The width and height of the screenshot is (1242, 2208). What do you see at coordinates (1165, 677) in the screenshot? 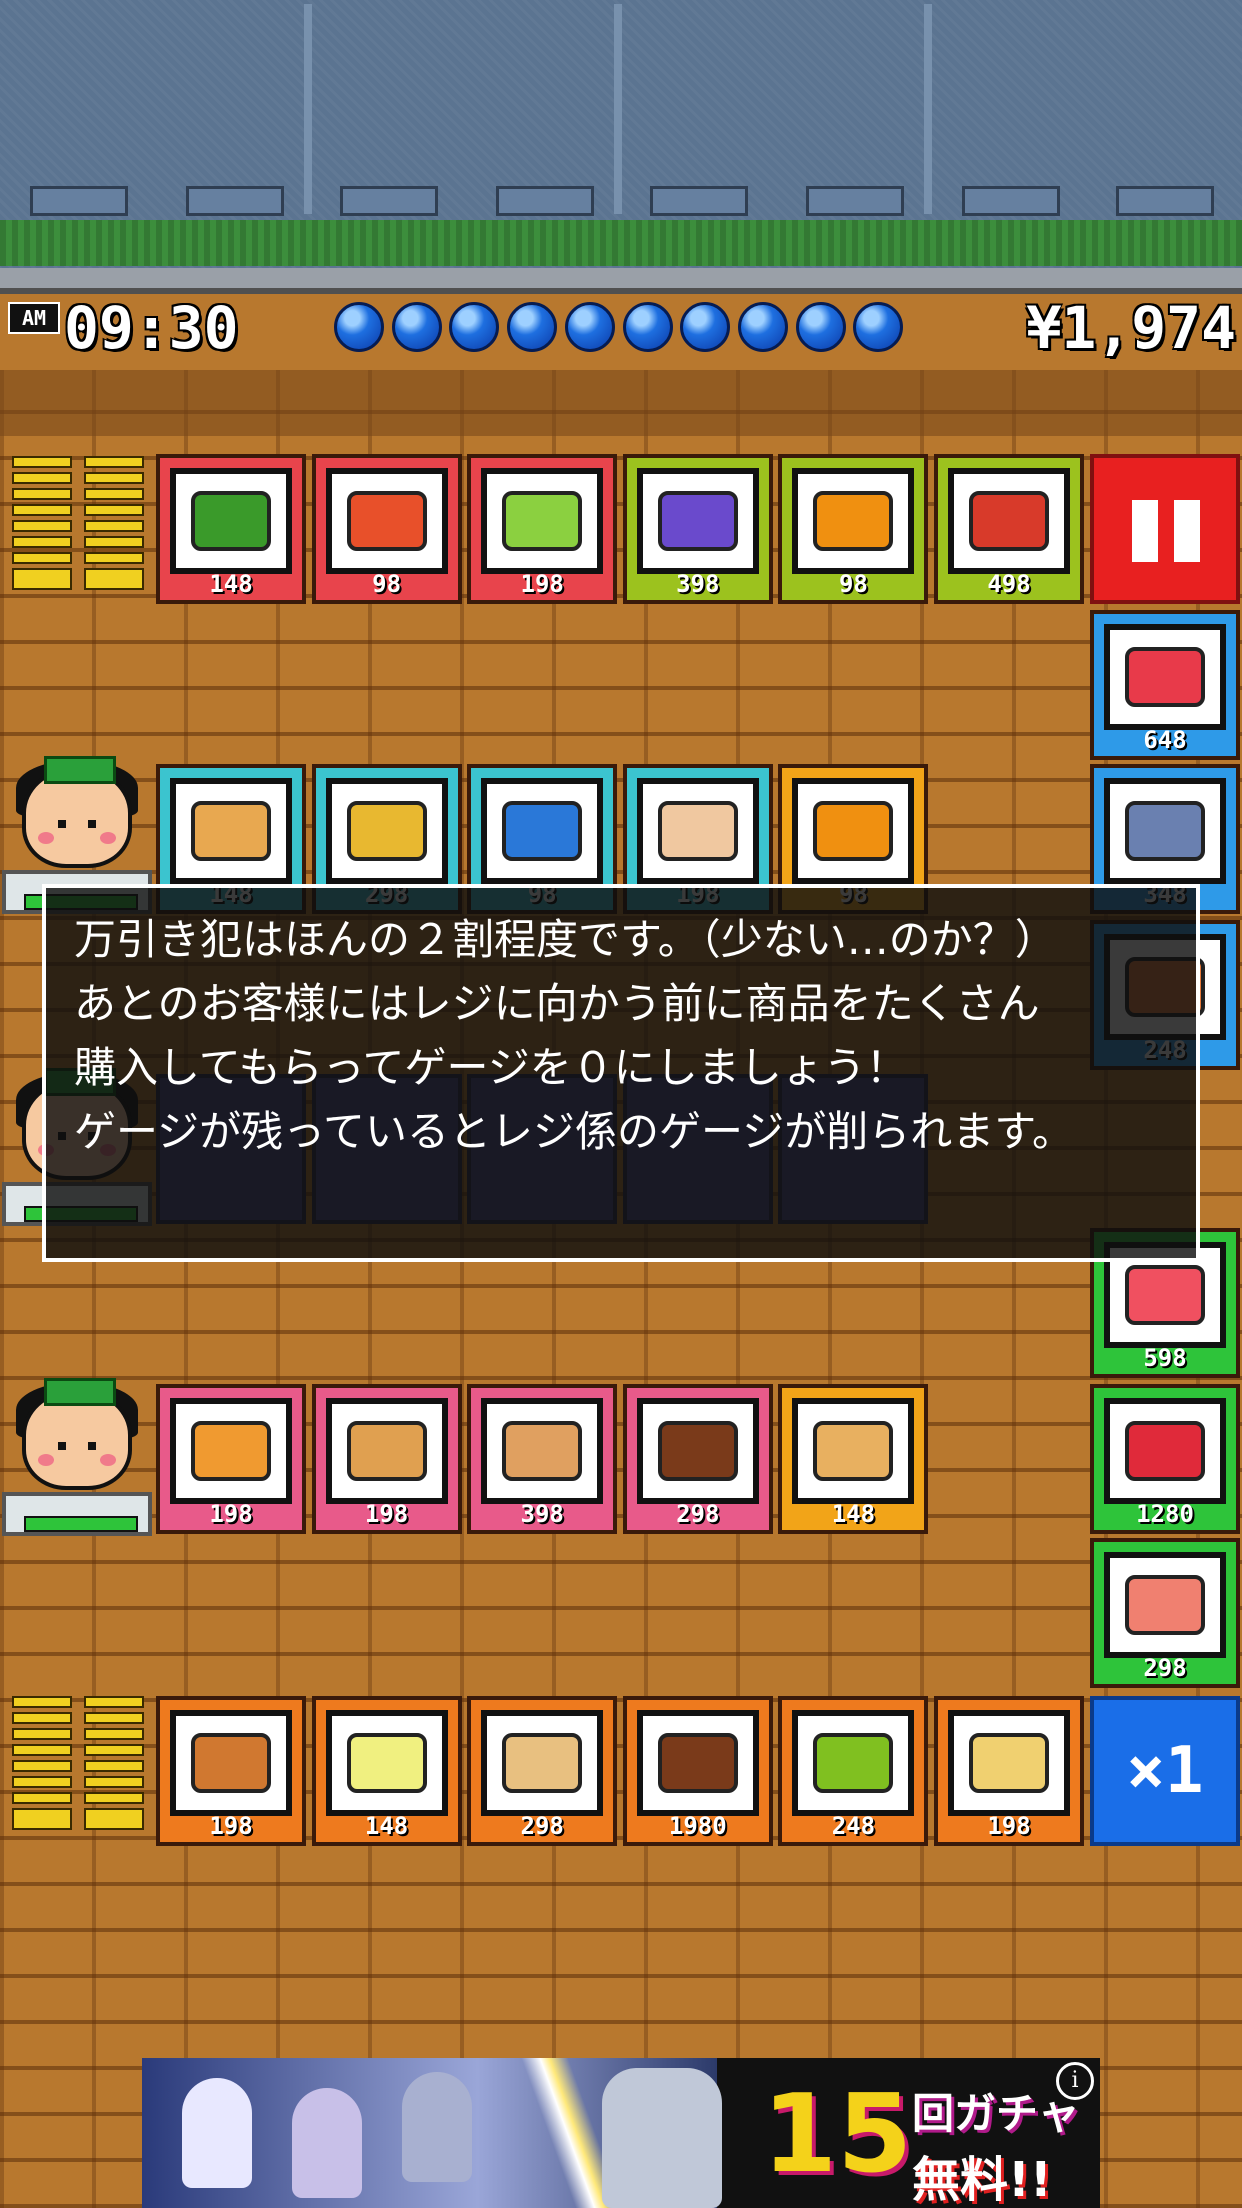
I see `meat-tray-red-icon` at bounding box center [1165, 677].